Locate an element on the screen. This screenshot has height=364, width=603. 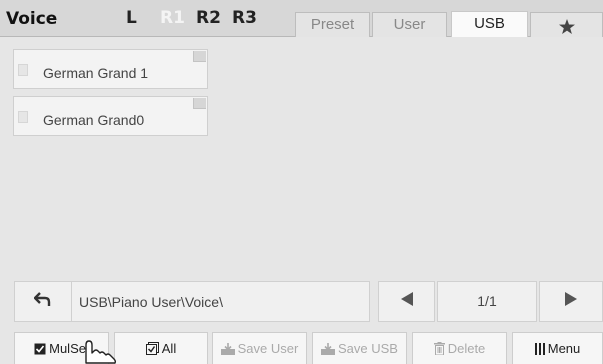
delete-label: Delete is located at coordinates (466, 348).